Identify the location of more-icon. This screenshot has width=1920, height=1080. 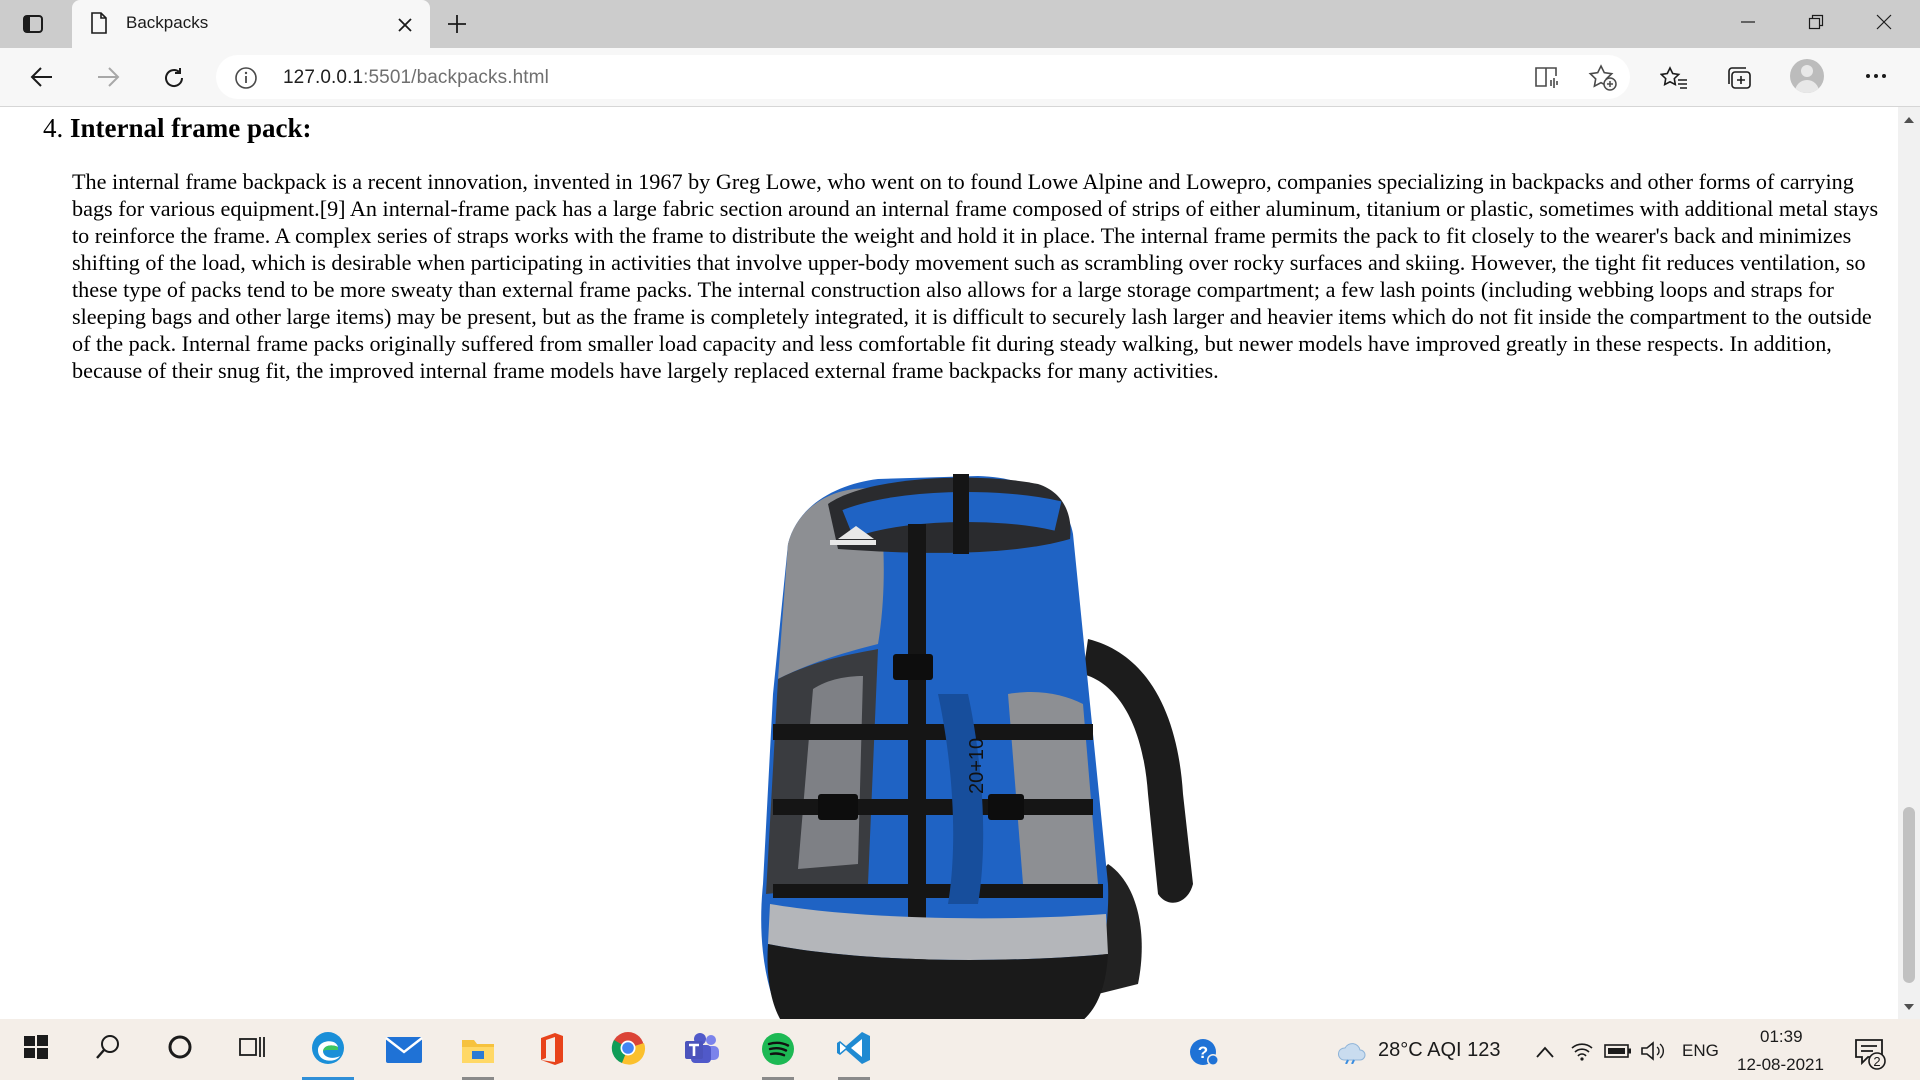
(1876, 76).